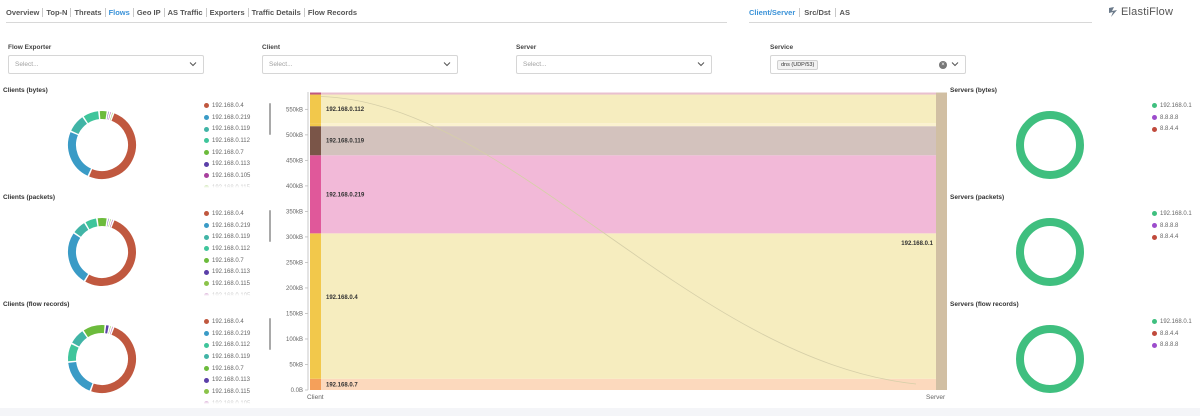 This screenshot has height=416, width=1200. Describe the element at coordinates (296, 365) in the screenshot. I see `y-tick-label: 50kB` at that location.